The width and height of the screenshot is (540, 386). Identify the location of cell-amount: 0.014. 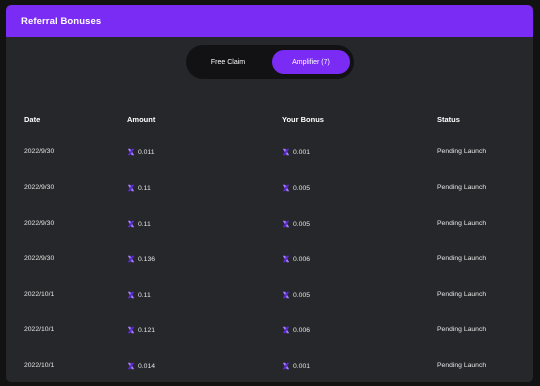
(141, 366).